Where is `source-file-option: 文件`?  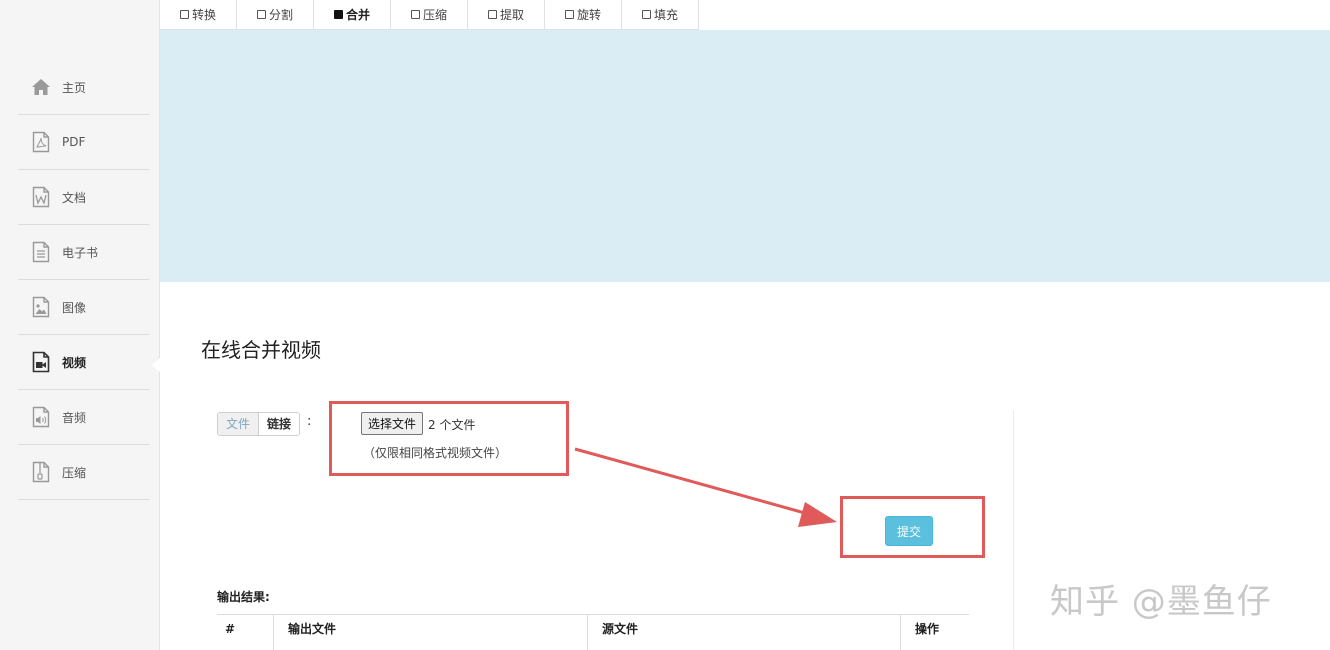 source-file-option: 文件 is located at coordinates (239, 424).